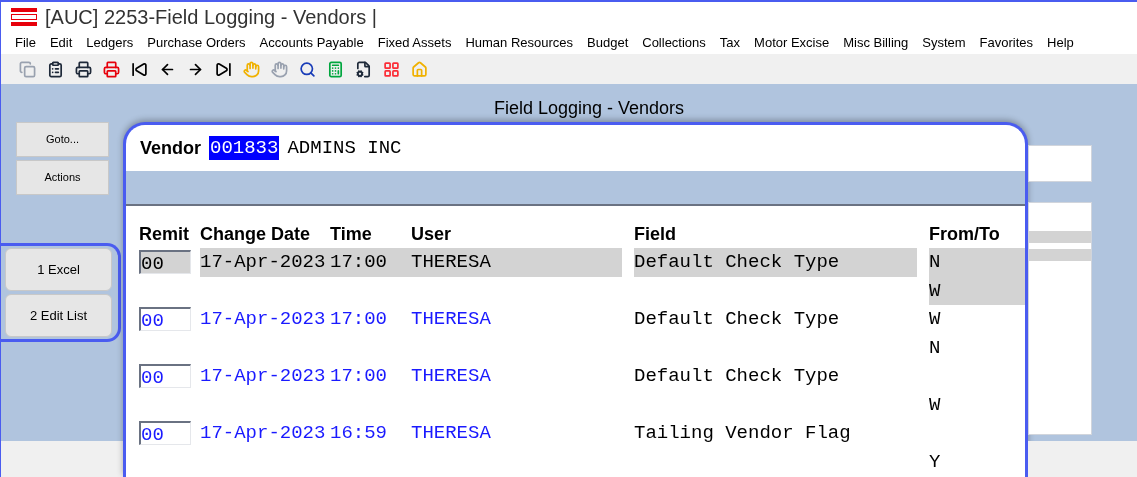 This screenshot has height=477, width=1137. Describe the element at coordinates (170, 148) in the screenshot. I see `vendor-label: Vendor` at that location.